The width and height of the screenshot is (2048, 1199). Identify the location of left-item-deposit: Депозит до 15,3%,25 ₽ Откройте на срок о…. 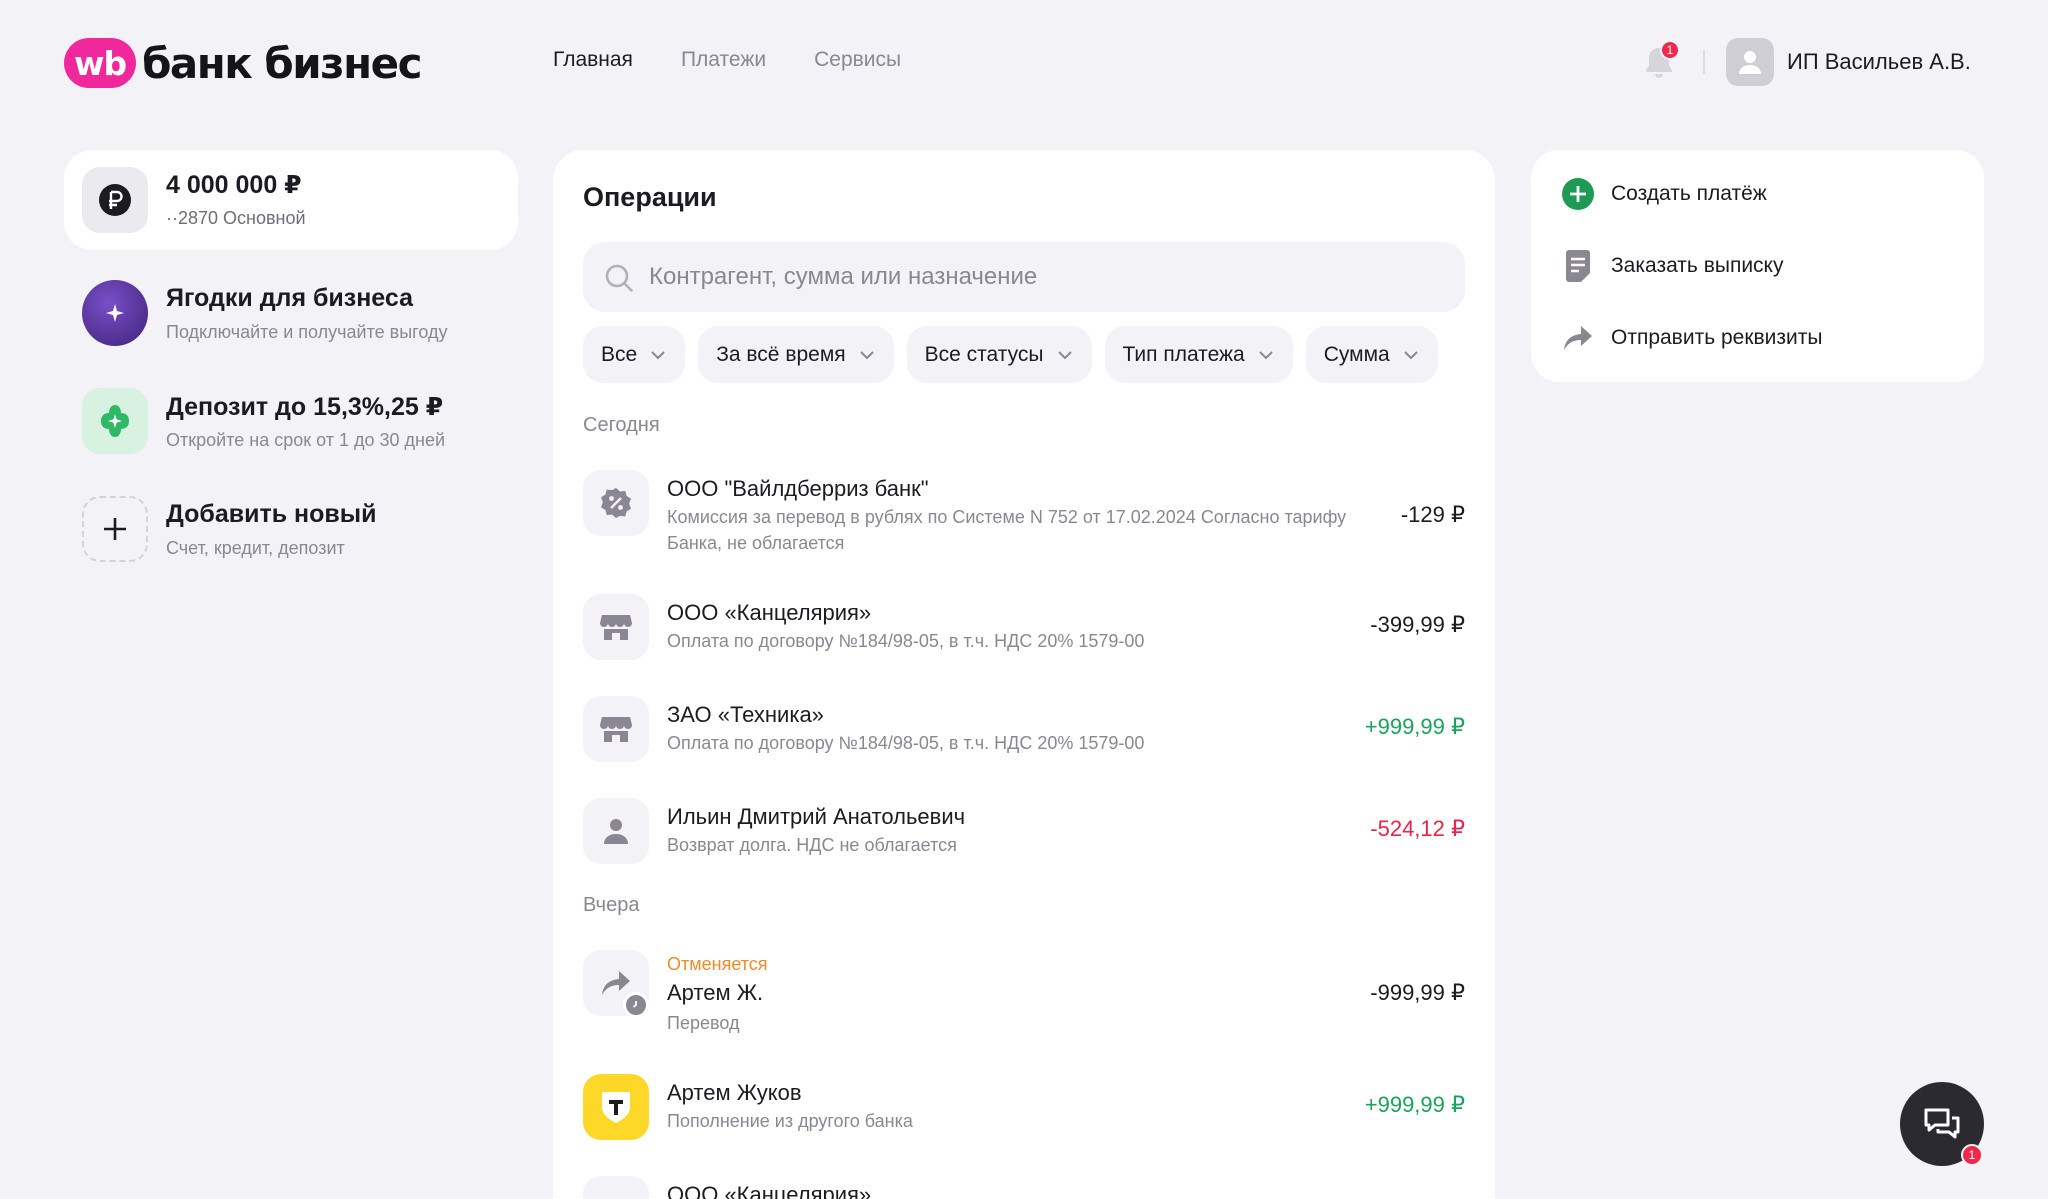
(291, 420).